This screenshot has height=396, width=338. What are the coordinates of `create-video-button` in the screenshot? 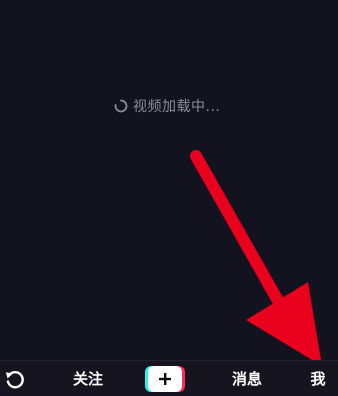 It's located at (165, 378).